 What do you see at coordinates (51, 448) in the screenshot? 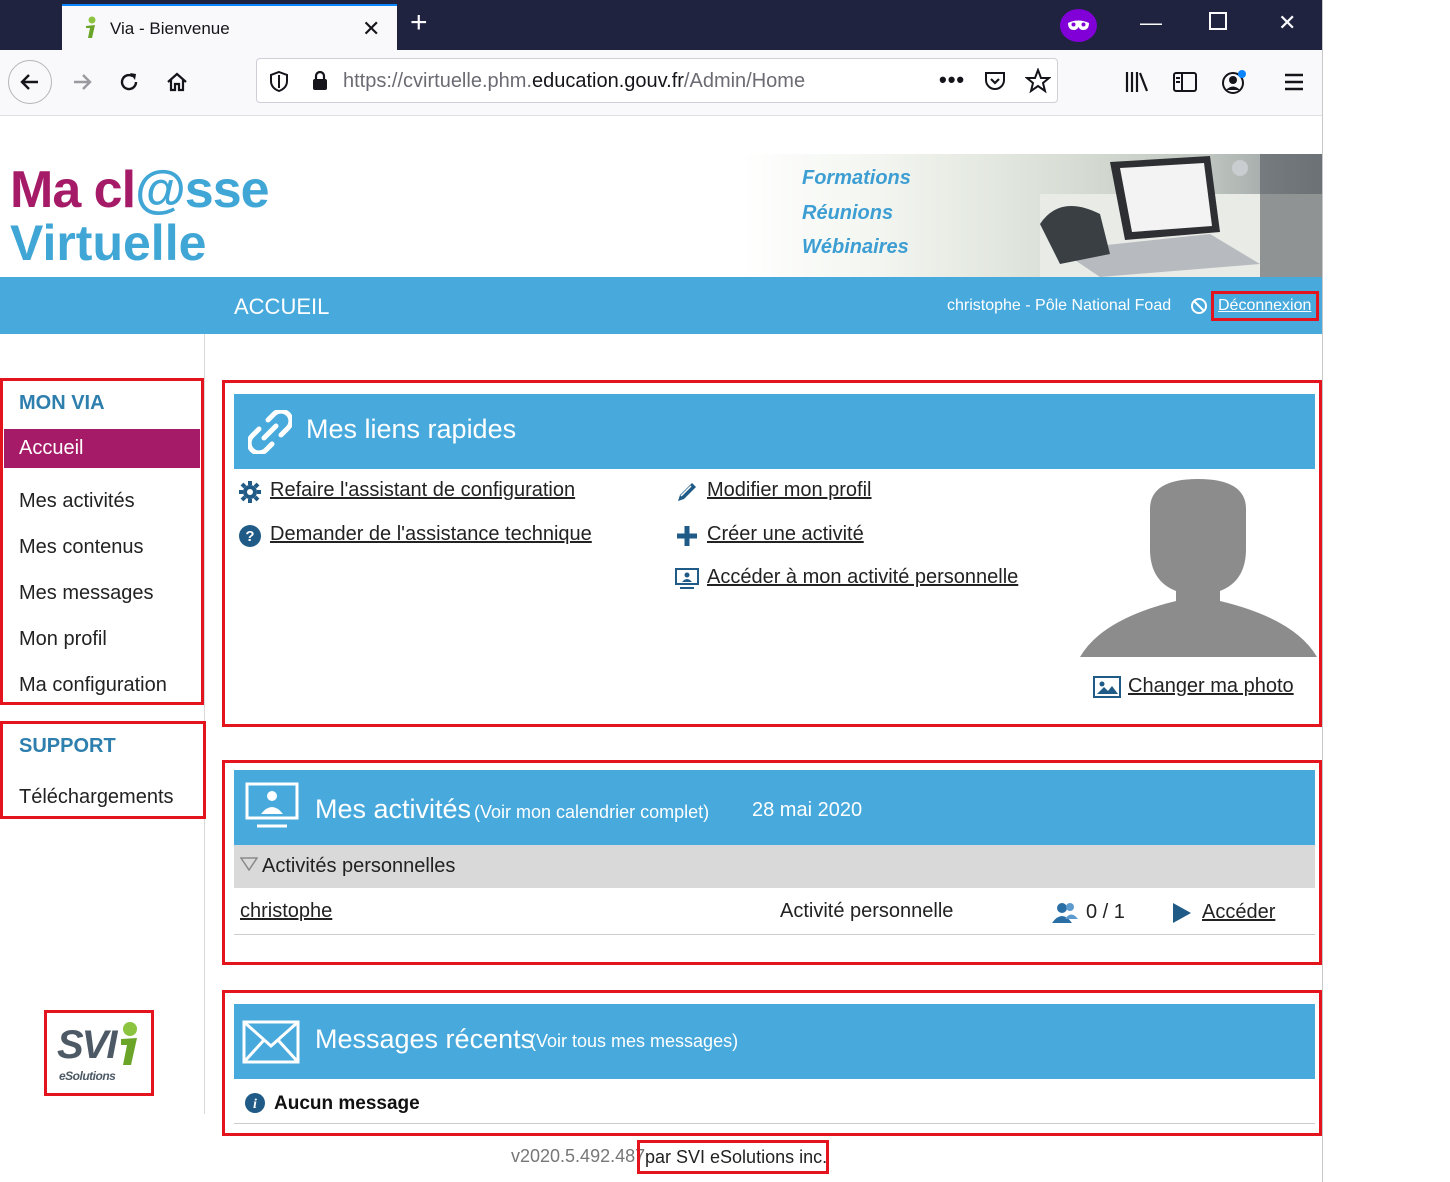
I see `sidebar-item-label: Accueil` at bounding box center [51, 448].